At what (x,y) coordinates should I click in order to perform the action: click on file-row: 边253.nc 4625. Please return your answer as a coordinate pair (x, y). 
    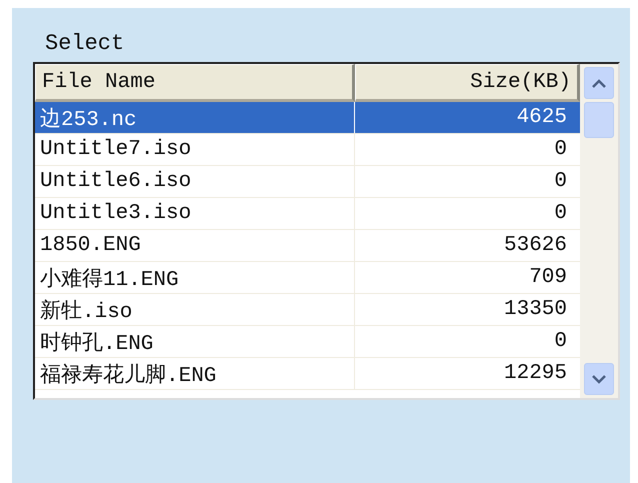
    Looking at the image, I should click on (307, 118).